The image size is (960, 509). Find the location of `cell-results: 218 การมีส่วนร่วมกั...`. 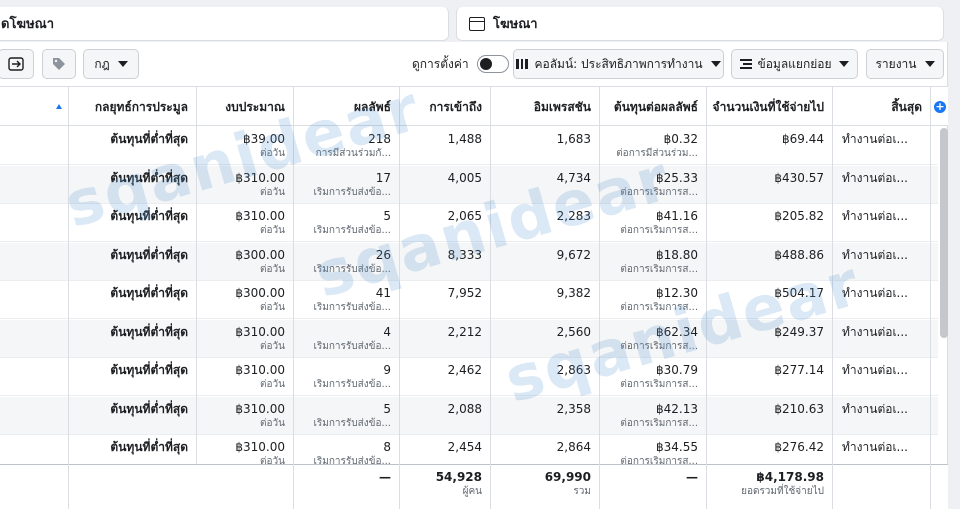

cell-results: 218 การมีส่วนร่วมกั... is located at coordinates (346, 146).